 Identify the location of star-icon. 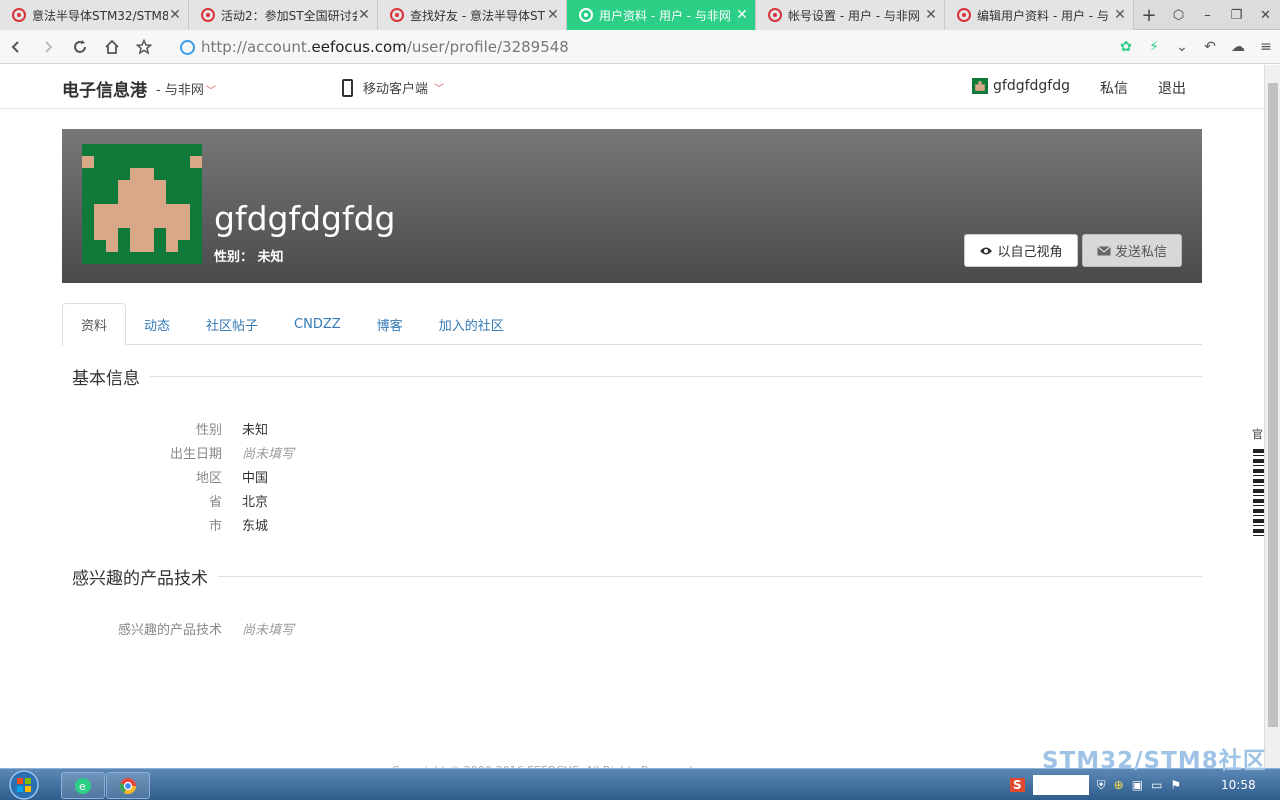
(144, 46).